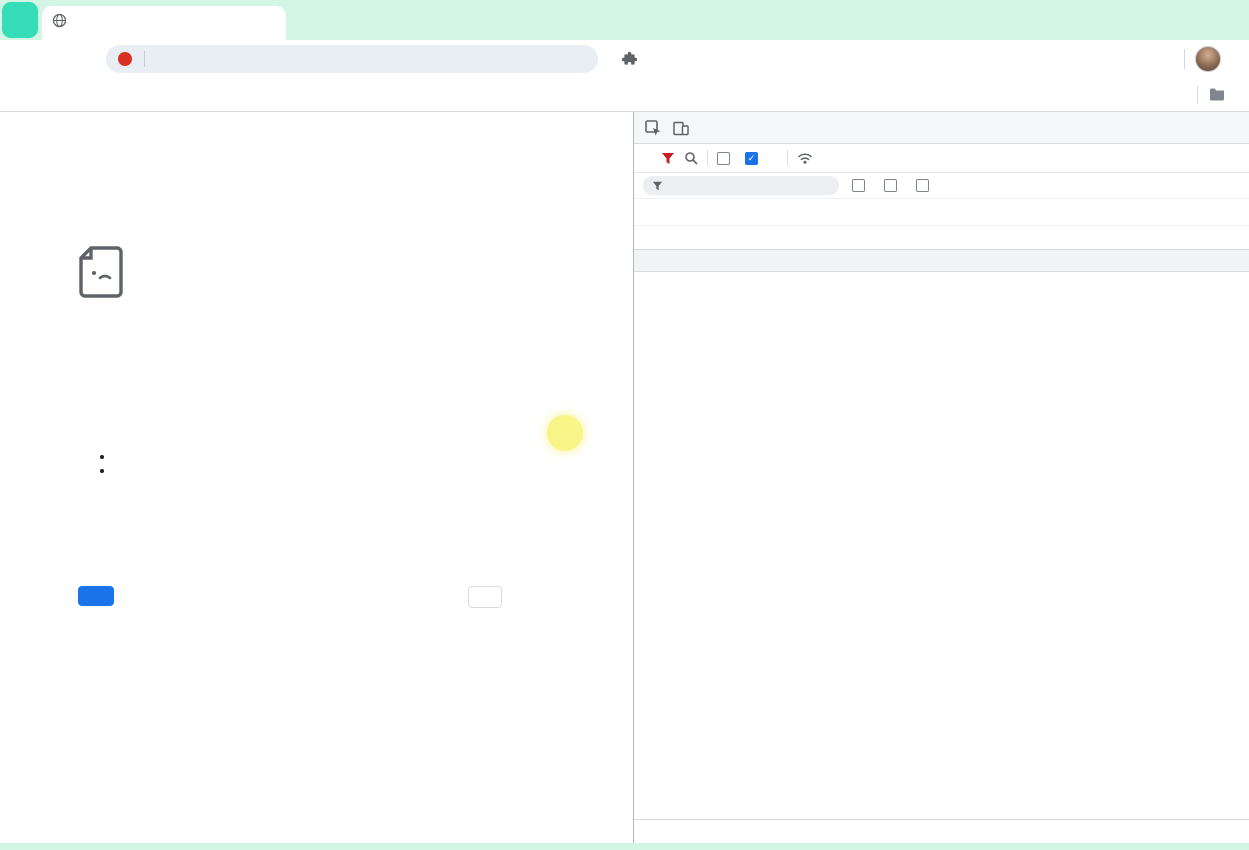  What do you see at coordinates (269, 23) in the screenshot?
I see `tab-close-icon` at bounding box center [269, 23].